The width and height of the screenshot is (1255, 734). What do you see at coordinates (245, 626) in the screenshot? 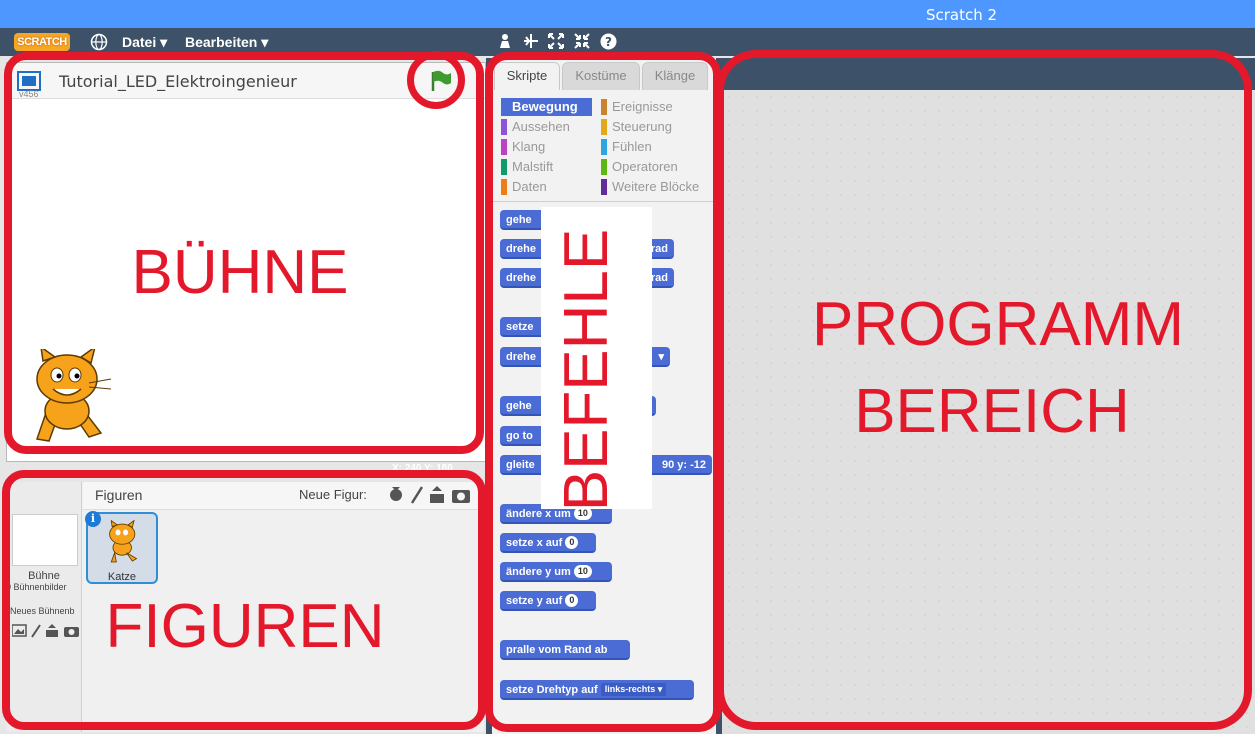
I see `label-figuren: FIGUREN` at bounding box center [245, 626].